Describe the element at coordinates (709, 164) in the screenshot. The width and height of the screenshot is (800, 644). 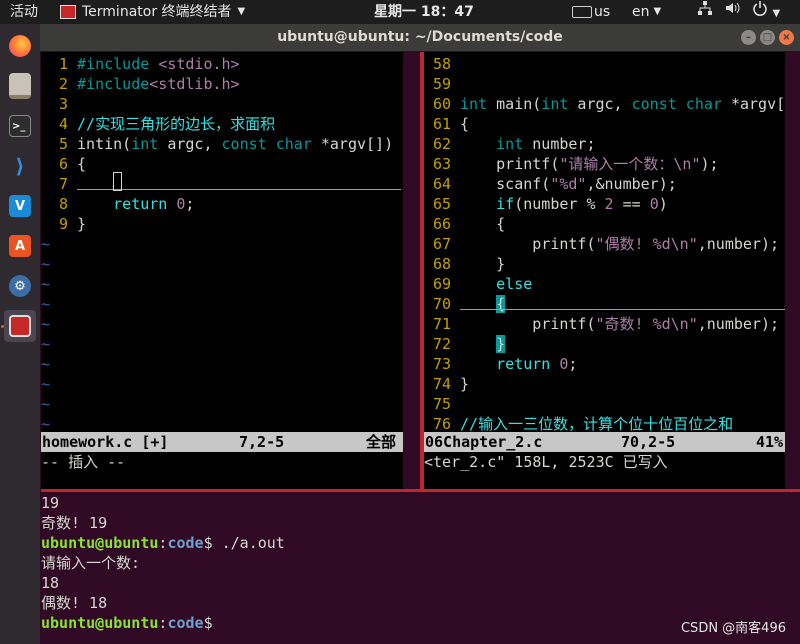
I see `code-token: );` at that location.